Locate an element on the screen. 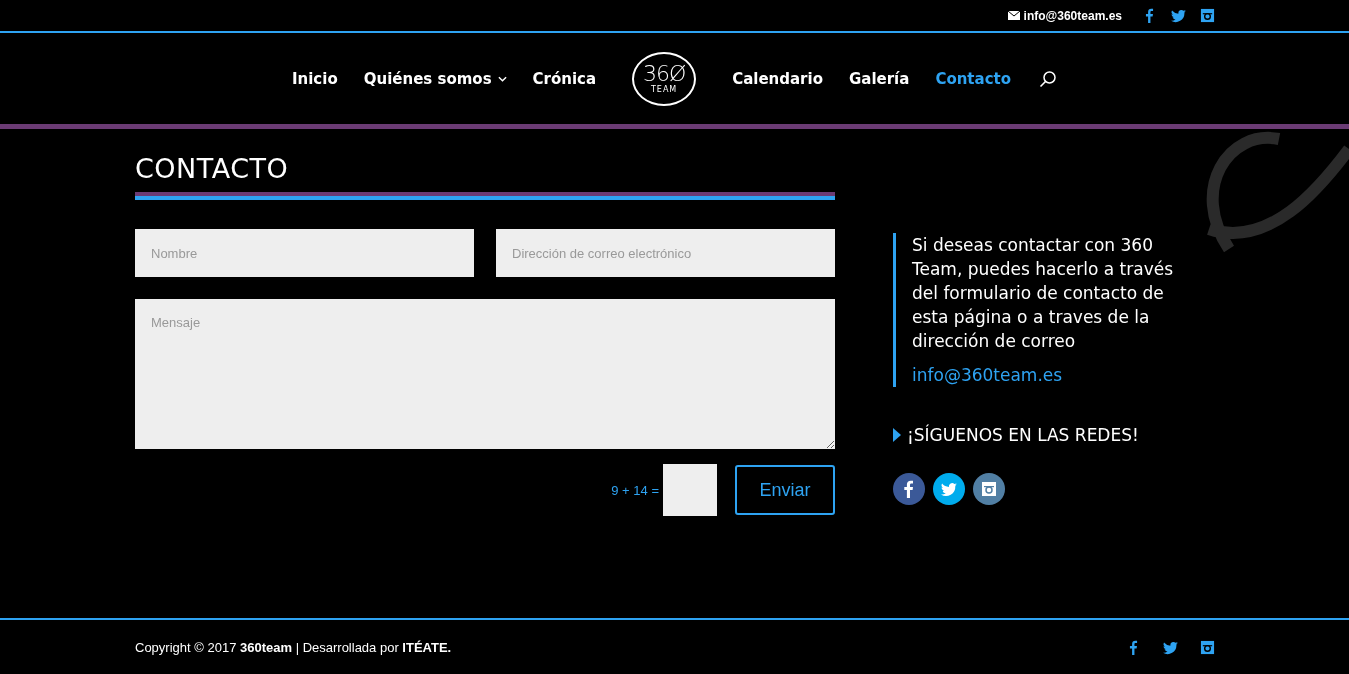 This screenshot has width=1349, height=674. follow-heading: ¡SÍGUENOS EN LAS REDES! is located at coordinates (1023, 435).